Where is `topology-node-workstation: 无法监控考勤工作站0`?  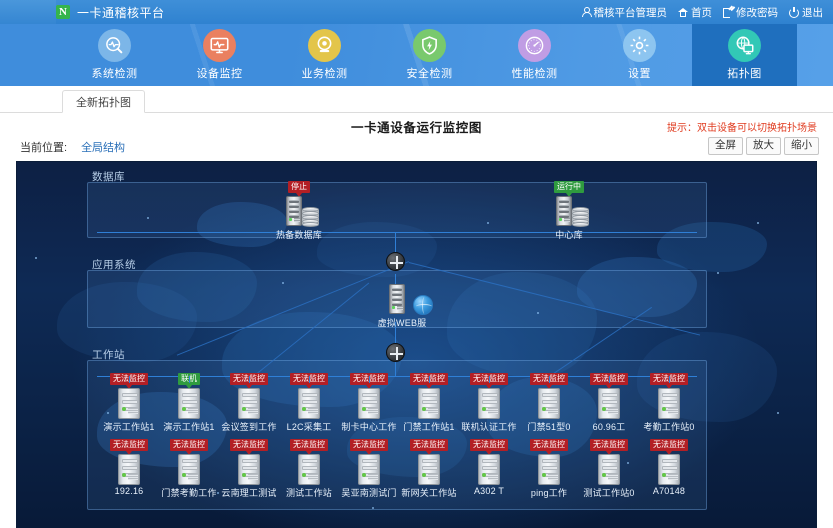
topology-node-workstation: 无法监控考勤工作站0 is located at coordinates (669, 403).